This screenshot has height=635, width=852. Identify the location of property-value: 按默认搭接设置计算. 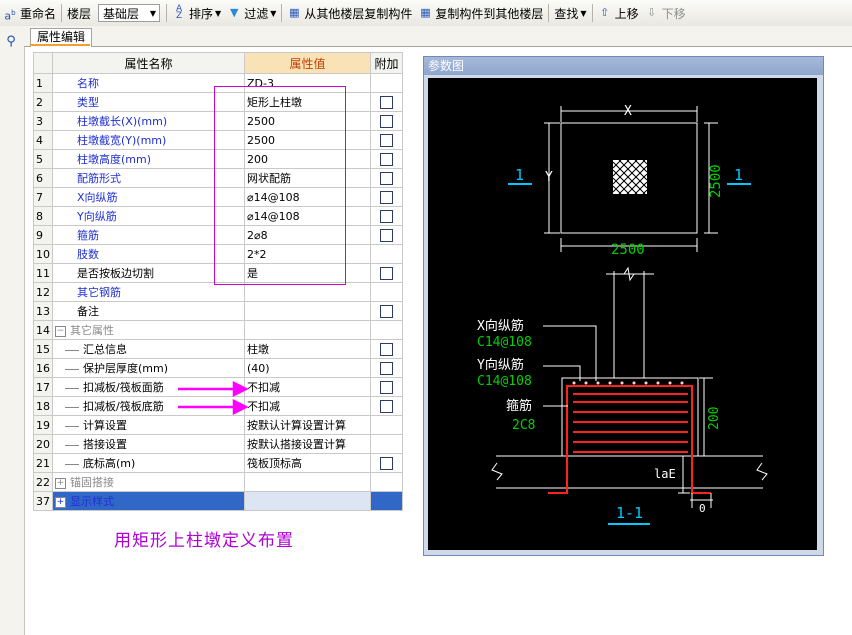
(307, 444).